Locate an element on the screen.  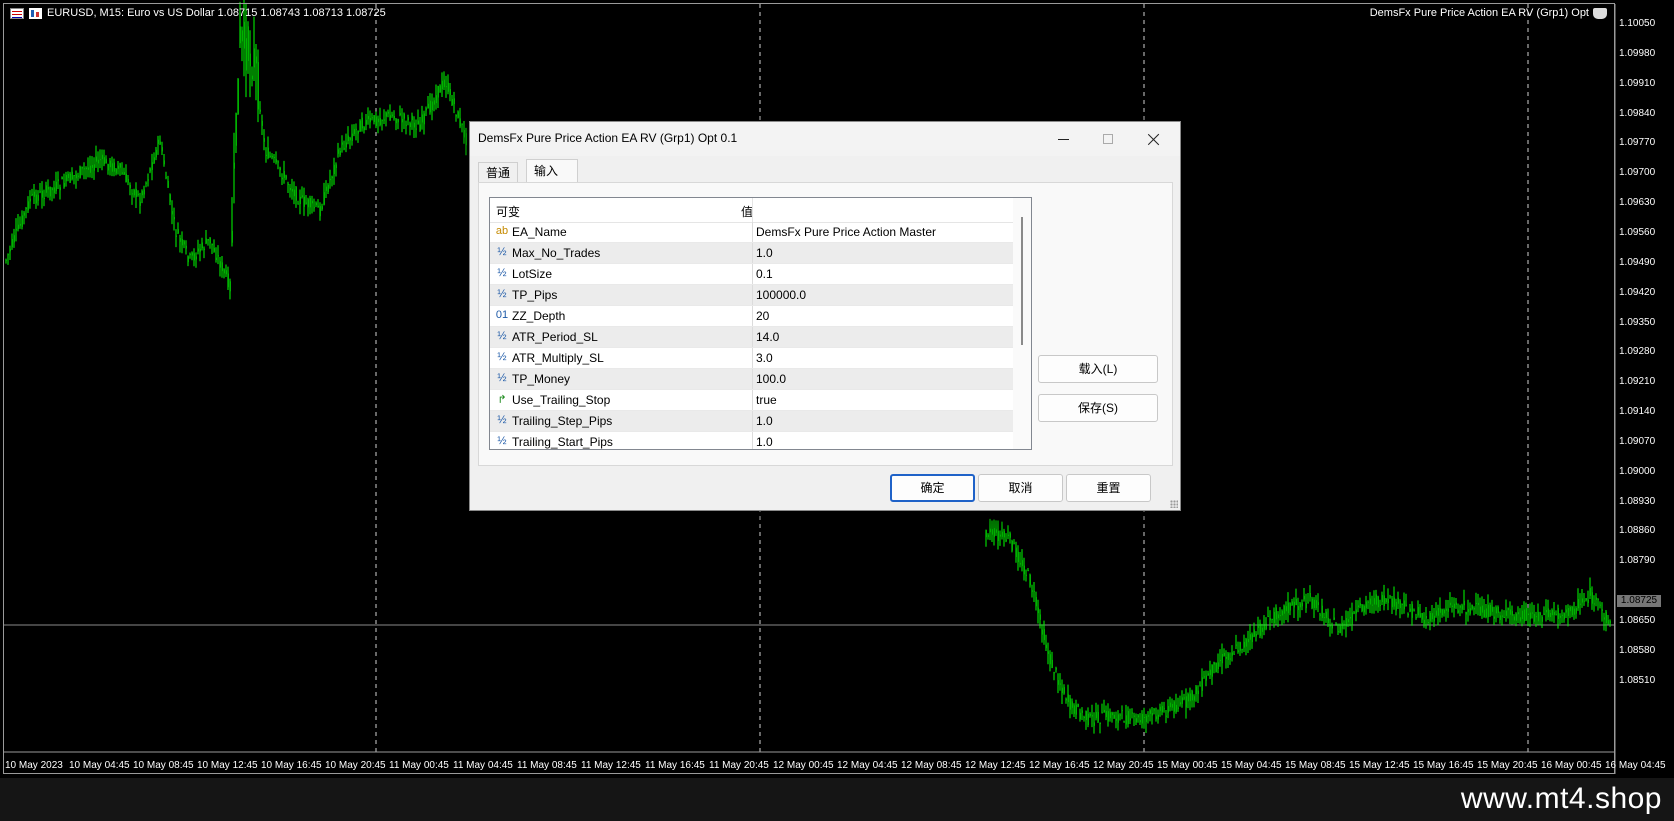
param-value: 100000.0 is located at coordinates (781, 295).